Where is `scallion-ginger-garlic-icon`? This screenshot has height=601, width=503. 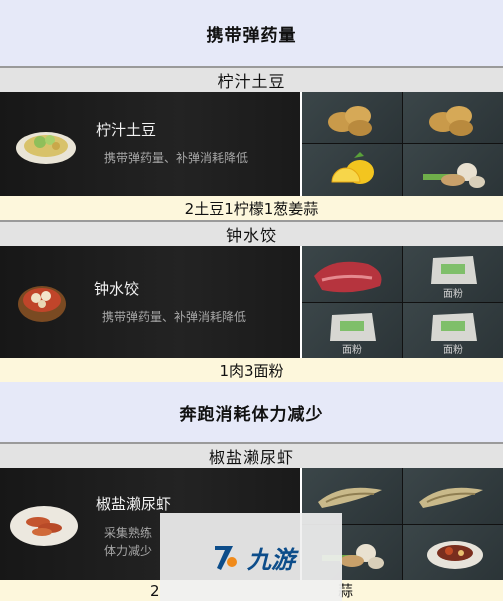 scallion-ginger-garlic-icon is located at coordinates (454, 175).